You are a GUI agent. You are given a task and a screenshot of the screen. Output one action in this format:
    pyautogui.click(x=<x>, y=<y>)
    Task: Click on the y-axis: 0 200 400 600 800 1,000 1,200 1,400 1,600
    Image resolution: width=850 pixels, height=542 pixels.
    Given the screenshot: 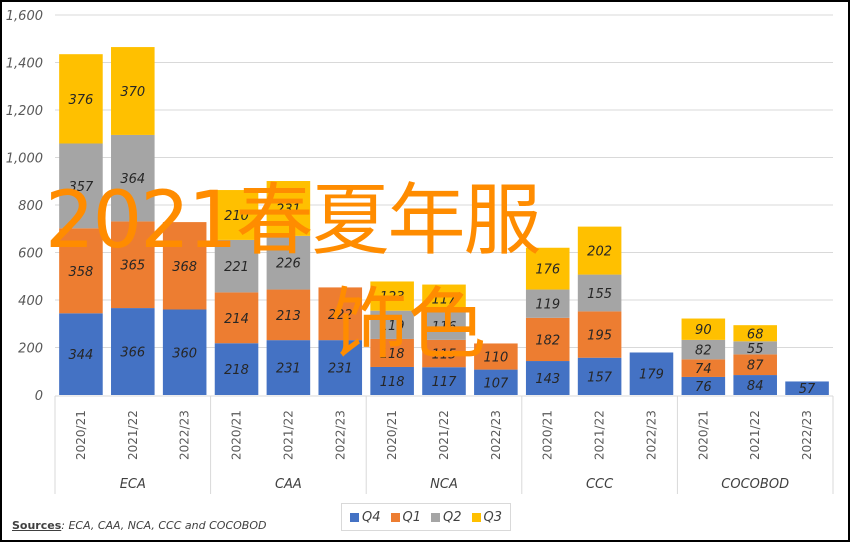 What is the action you would take?
    pyautogui.click(x=24, y=206)
    